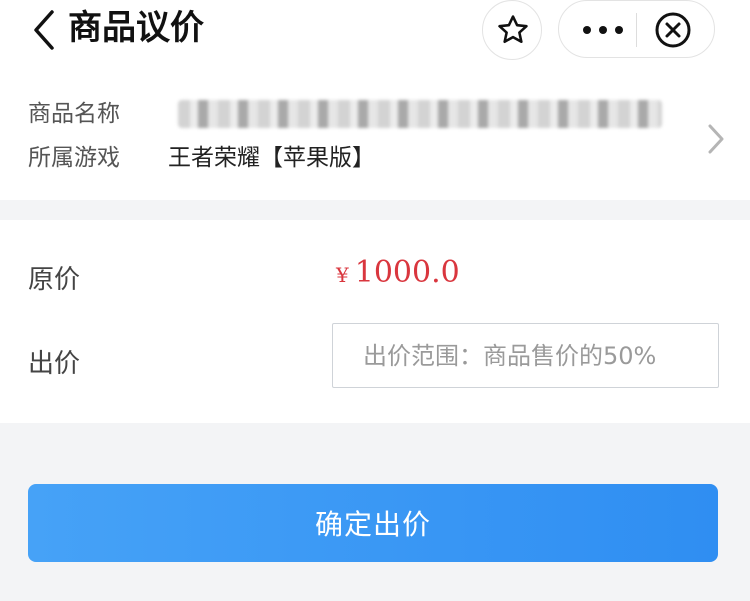  Describe the element at coordinates (373, 523) in the screenshot. I see `confirm-bid-button: 确定出价` at that location.